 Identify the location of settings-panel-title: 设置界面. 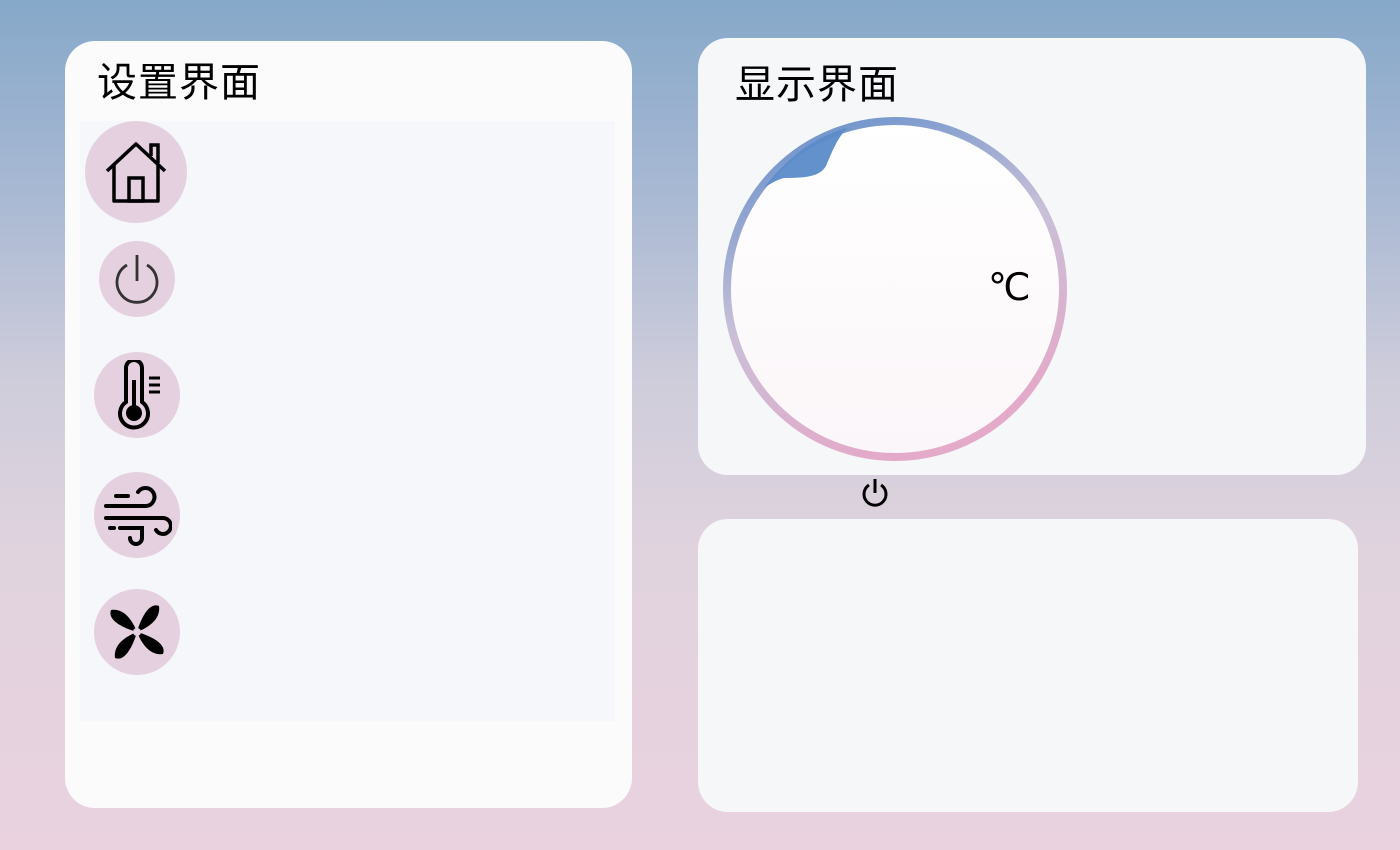
(179, 83).